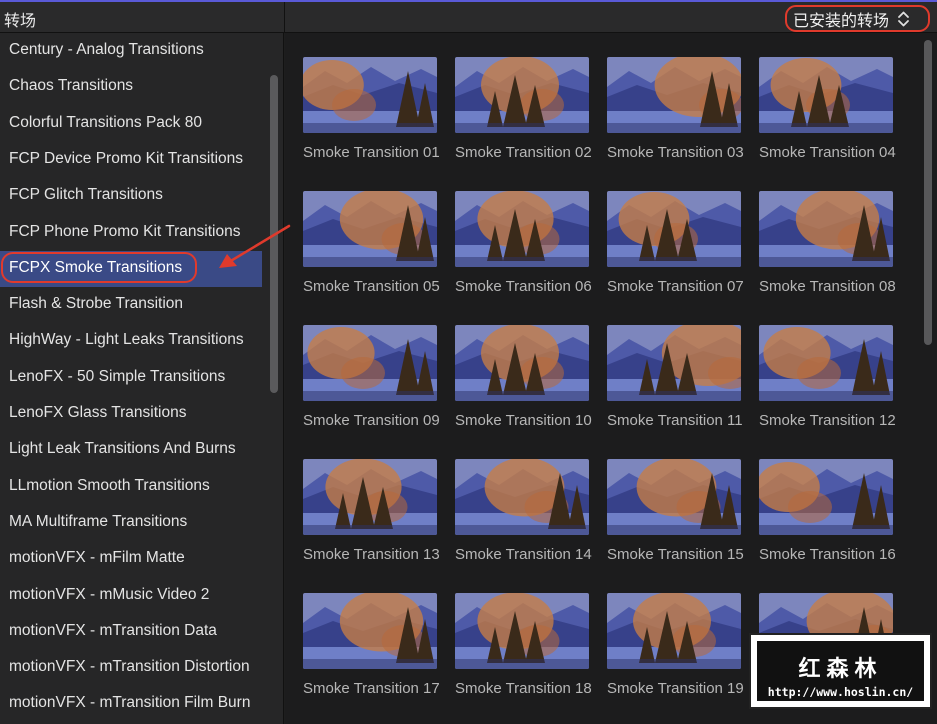 This screenshot has width=937, height=724. Describe the element at coordinates (675, 554) in the screenshot. I see `transition-name: Smoke Transition 15` at that location.